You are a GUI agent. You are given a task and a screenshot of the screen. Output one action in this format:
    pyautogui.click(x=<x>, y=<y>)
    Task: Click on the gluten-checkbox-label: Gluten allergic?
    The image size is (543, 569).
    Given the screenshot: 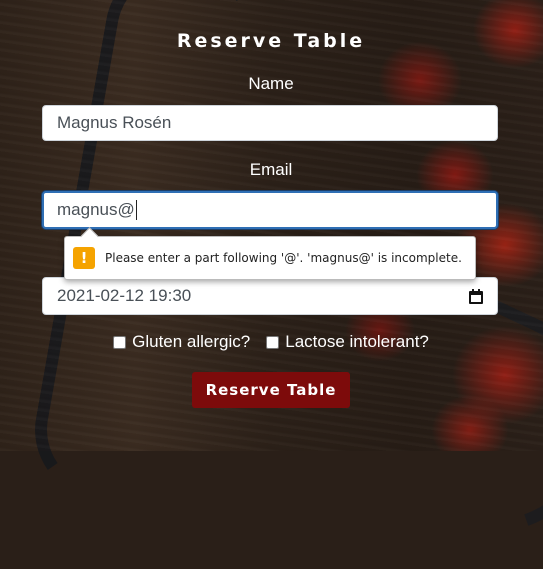 What is the action you would take?
    pyautogui.click(x=191, y=341)
    